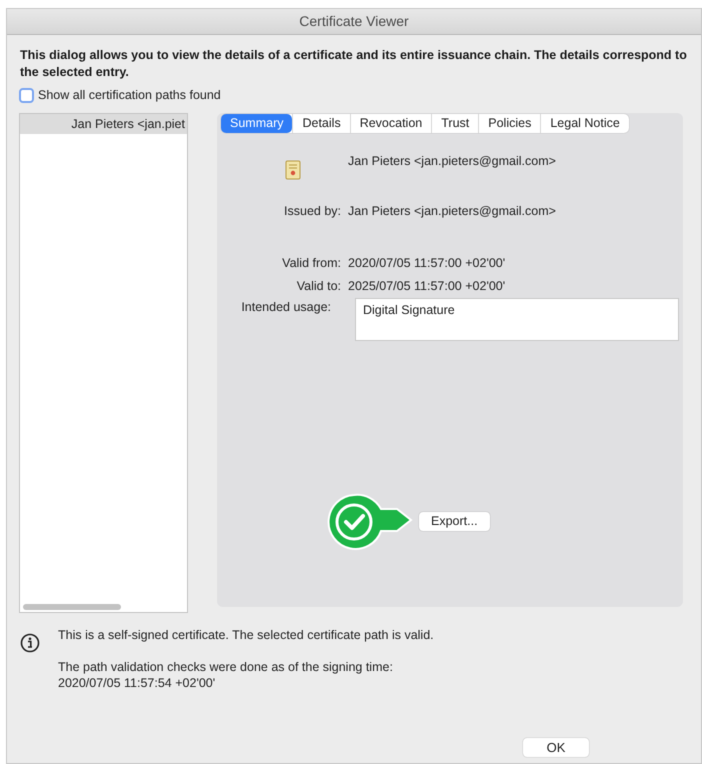 The height and width of the screenshot is (764, 702). I want to click on field-value: 2020/07/05 11:57:00 +02'00', so click(427, 263).